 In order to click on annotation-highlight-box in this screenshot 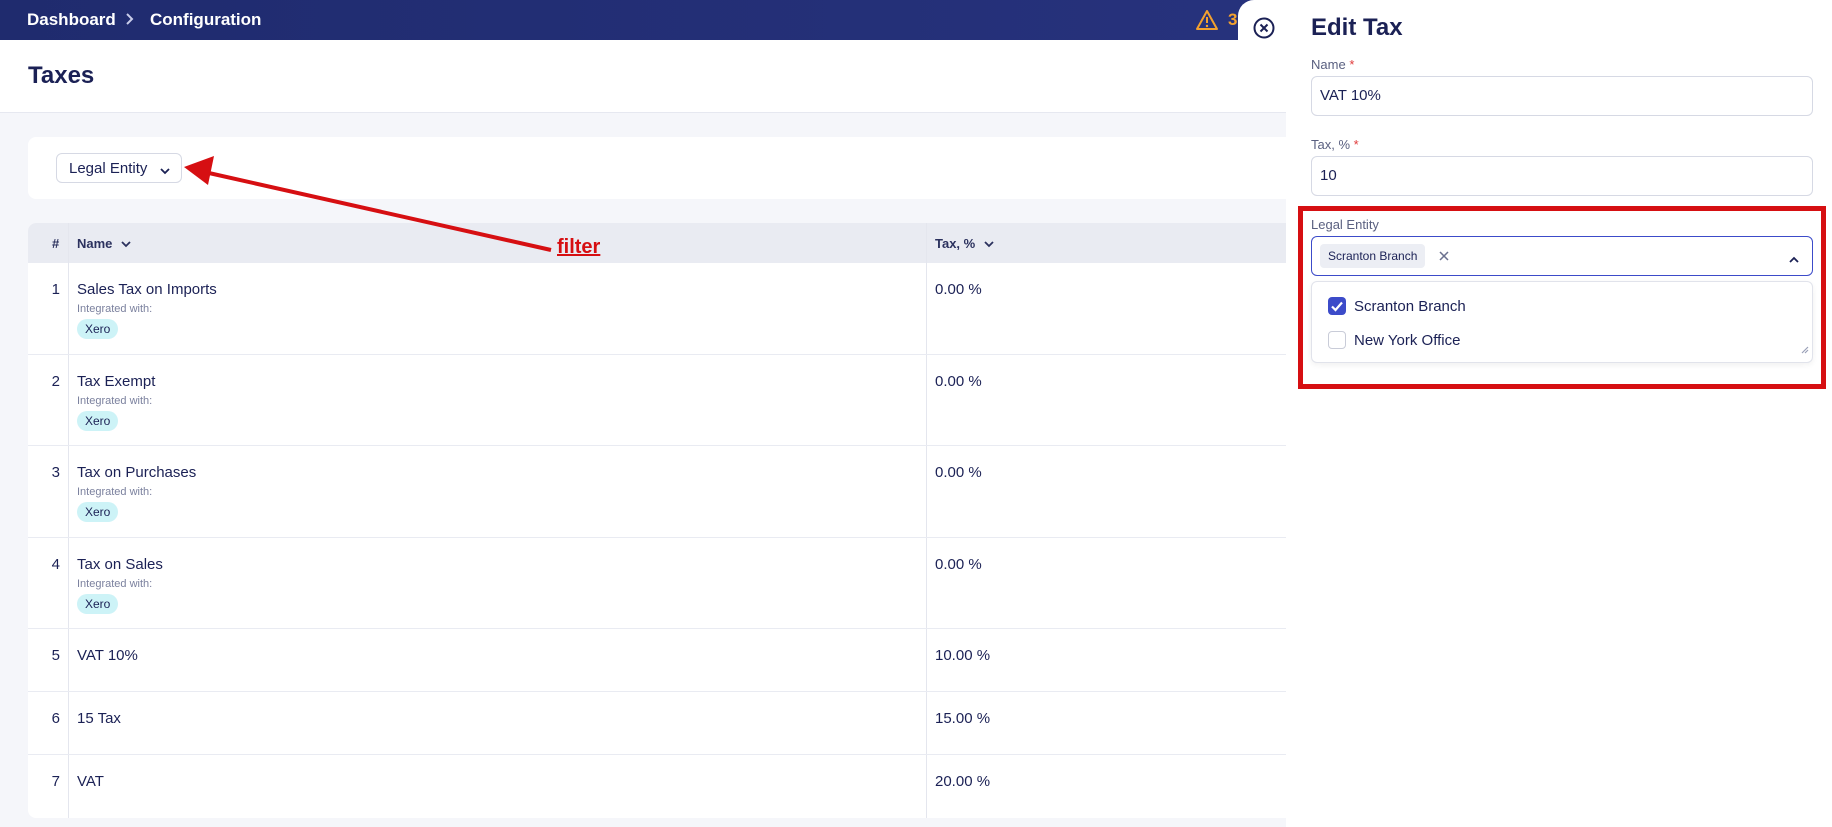, I will do `click(1562, 297)`.